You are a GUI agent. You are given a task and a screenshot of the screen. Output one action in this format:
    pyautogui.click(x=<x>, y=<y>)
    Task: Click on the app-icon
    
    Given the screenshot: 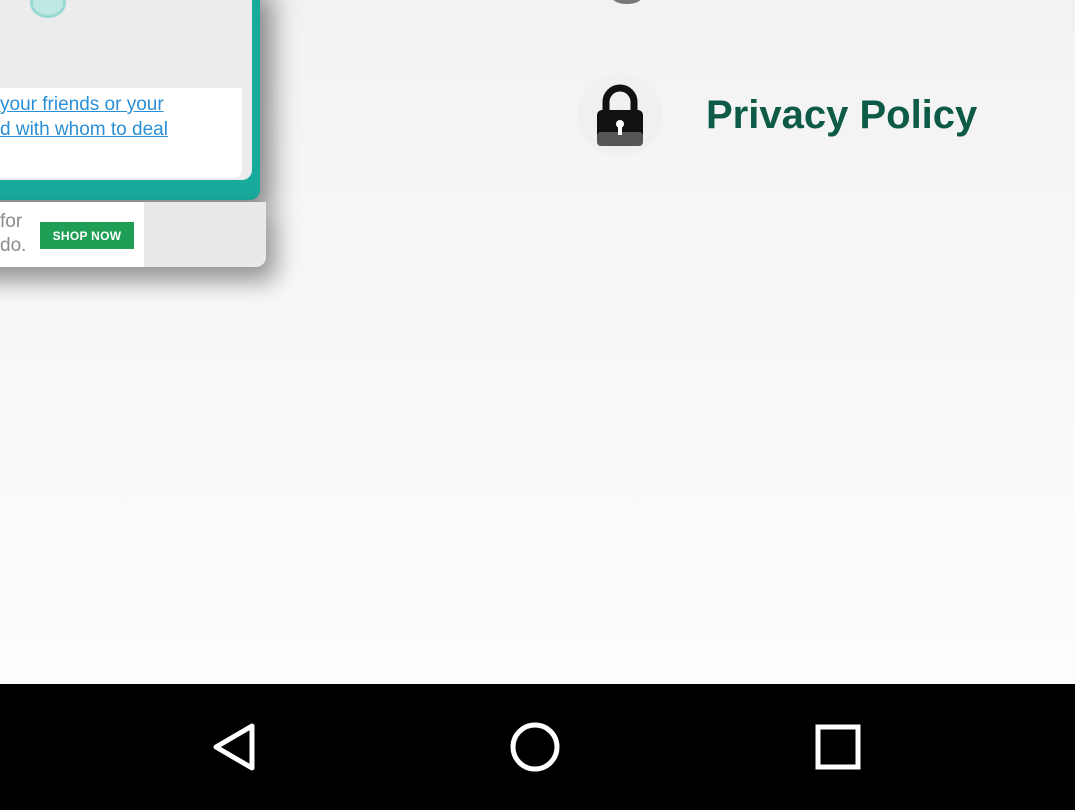 What is the action you would take?
    pyautogui.click(x=48, y=9)
    